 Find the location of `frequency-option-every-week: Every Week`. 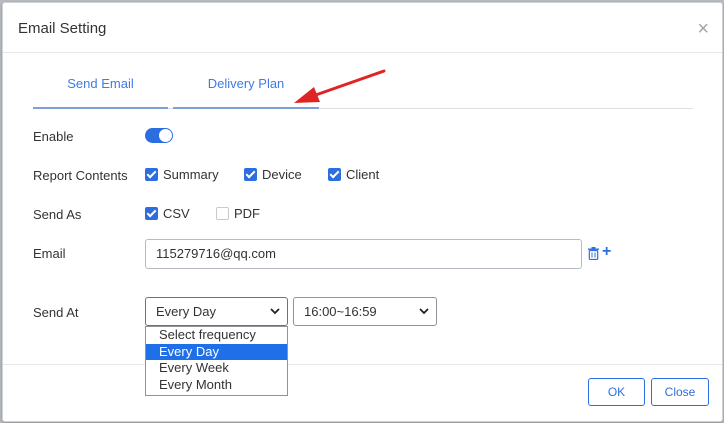

frequency-option-every-week: Every Week is located at coordinates (216, 368).